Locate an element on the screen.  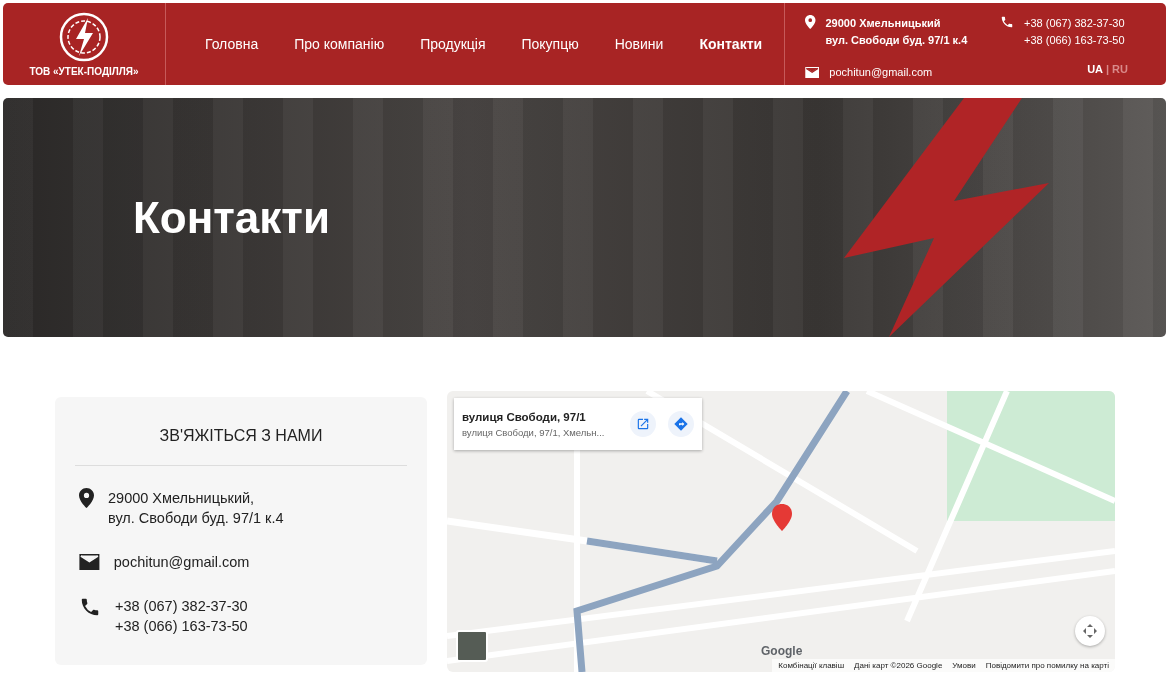
map-footer-link: Умови is located at coordinates (964, 665).